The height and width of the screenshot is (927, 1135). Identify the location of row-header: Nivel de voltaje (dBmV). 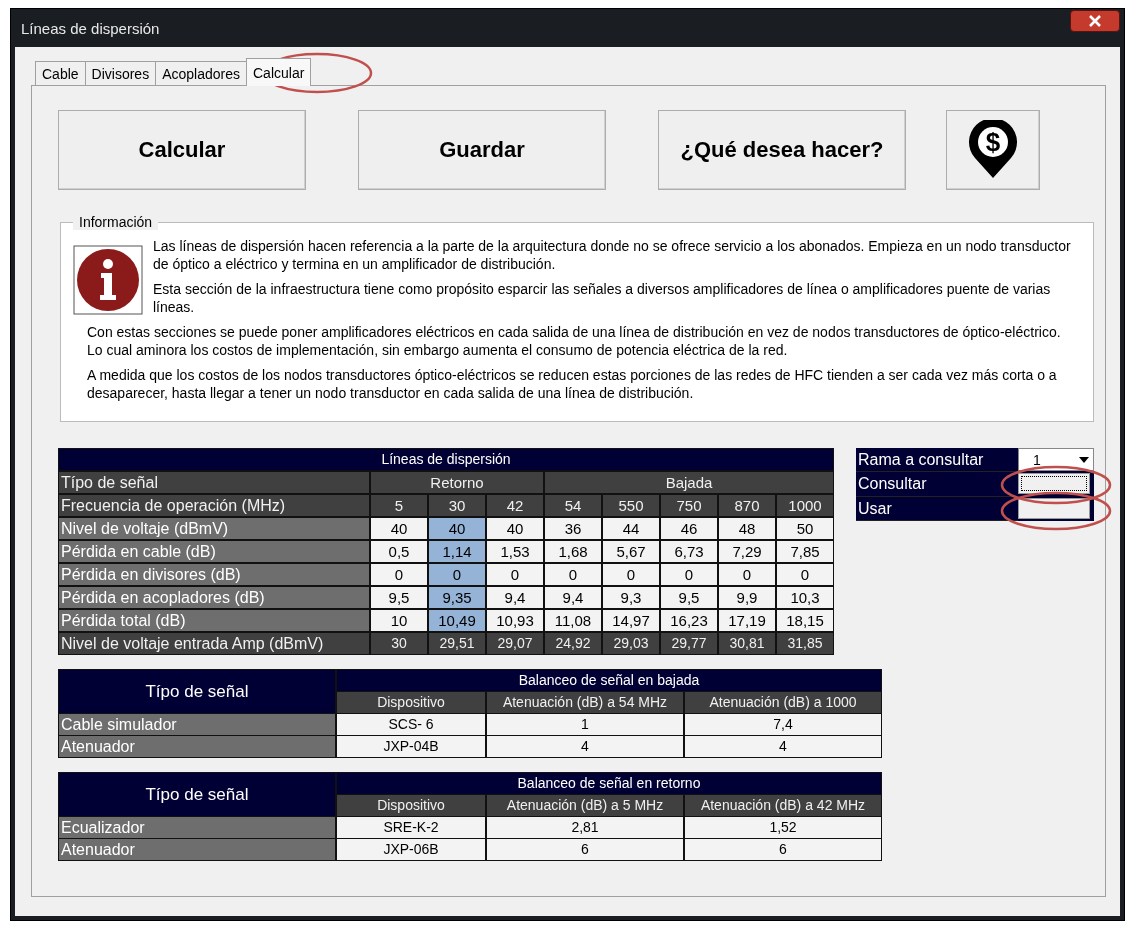
(214, 528).